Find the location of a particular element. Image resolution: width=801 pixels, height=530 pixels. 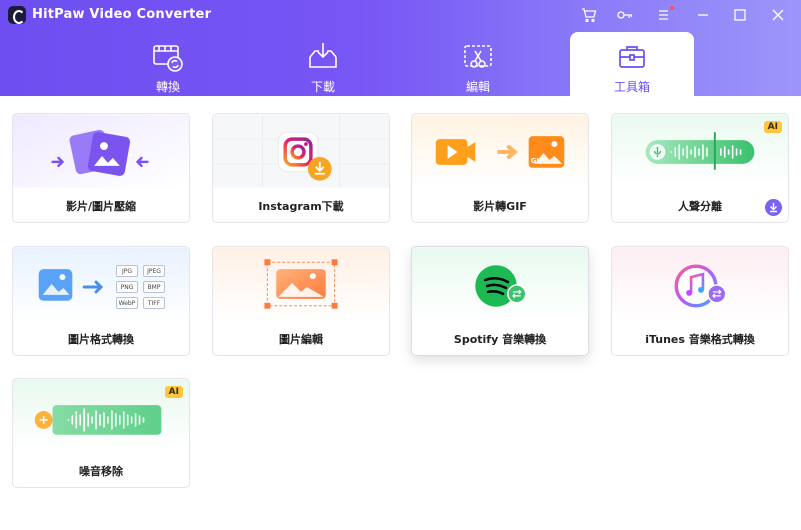

vocal-separation-icon is located at coordinates (700, 151).